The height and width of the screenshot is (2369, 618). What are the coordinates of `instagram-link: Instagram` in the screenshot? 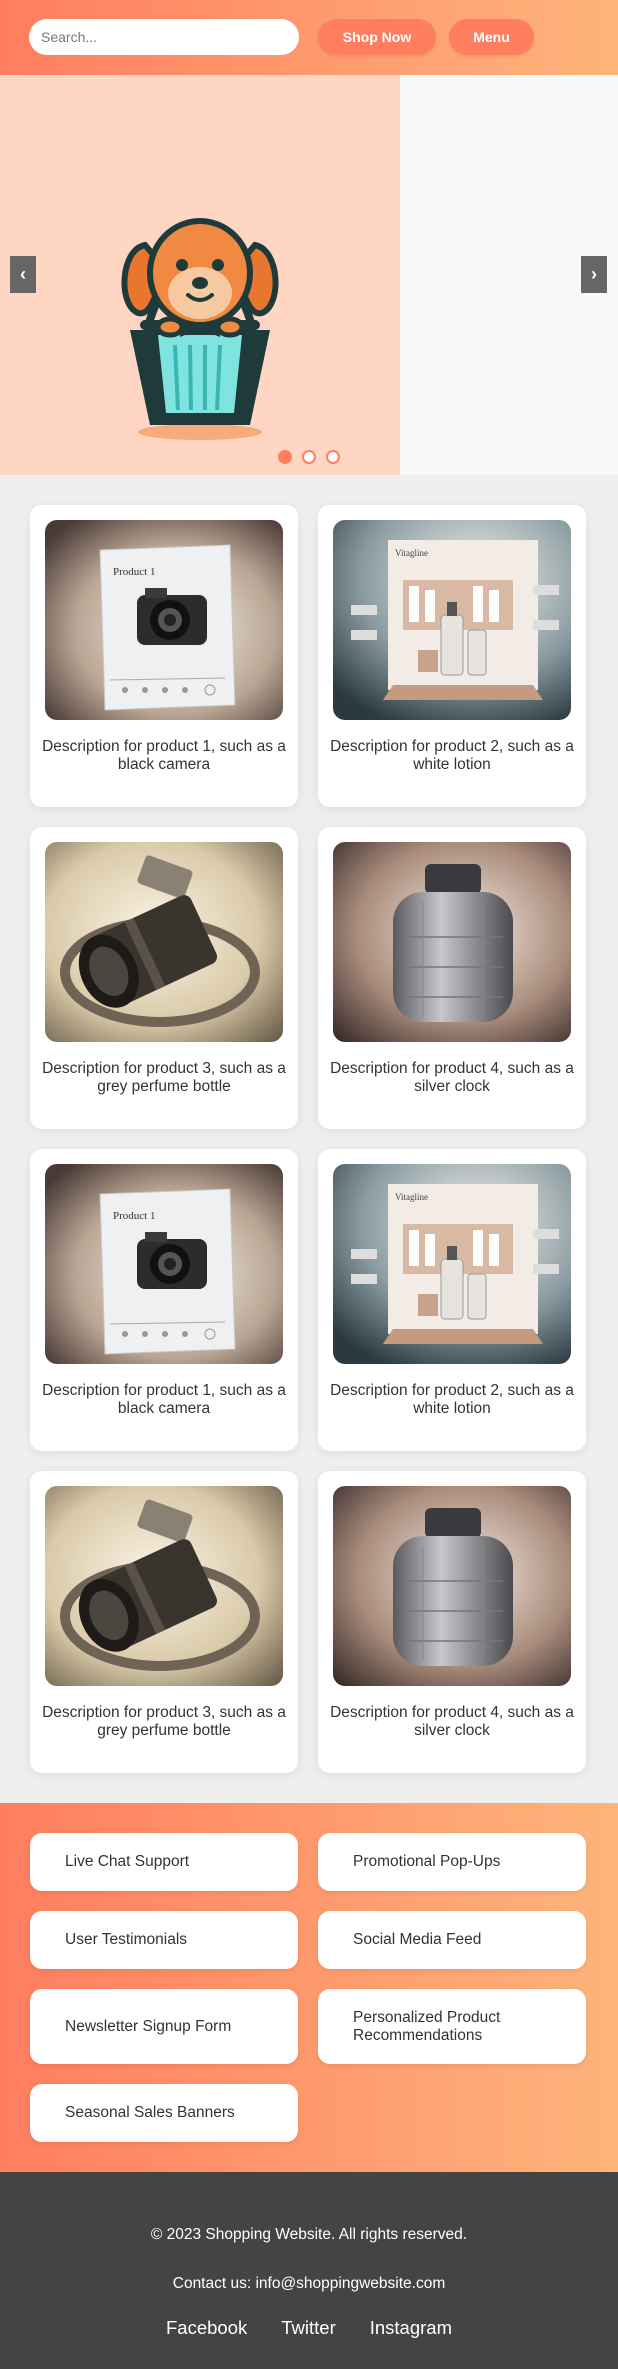 It's located at (411, 2328).